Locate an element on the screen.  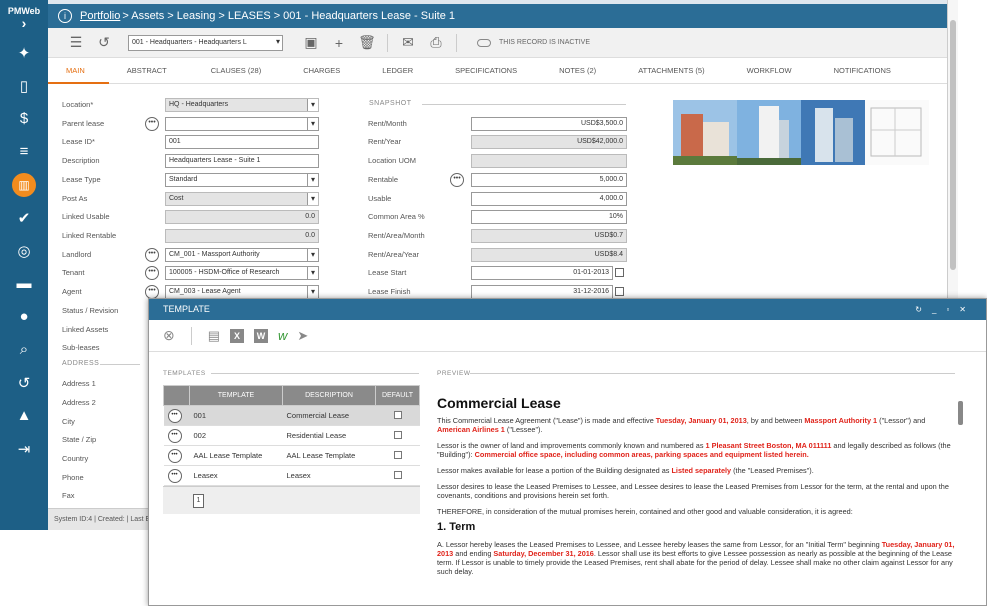
rentable-field: 5,000.0 is located at coordinates (549, 180).